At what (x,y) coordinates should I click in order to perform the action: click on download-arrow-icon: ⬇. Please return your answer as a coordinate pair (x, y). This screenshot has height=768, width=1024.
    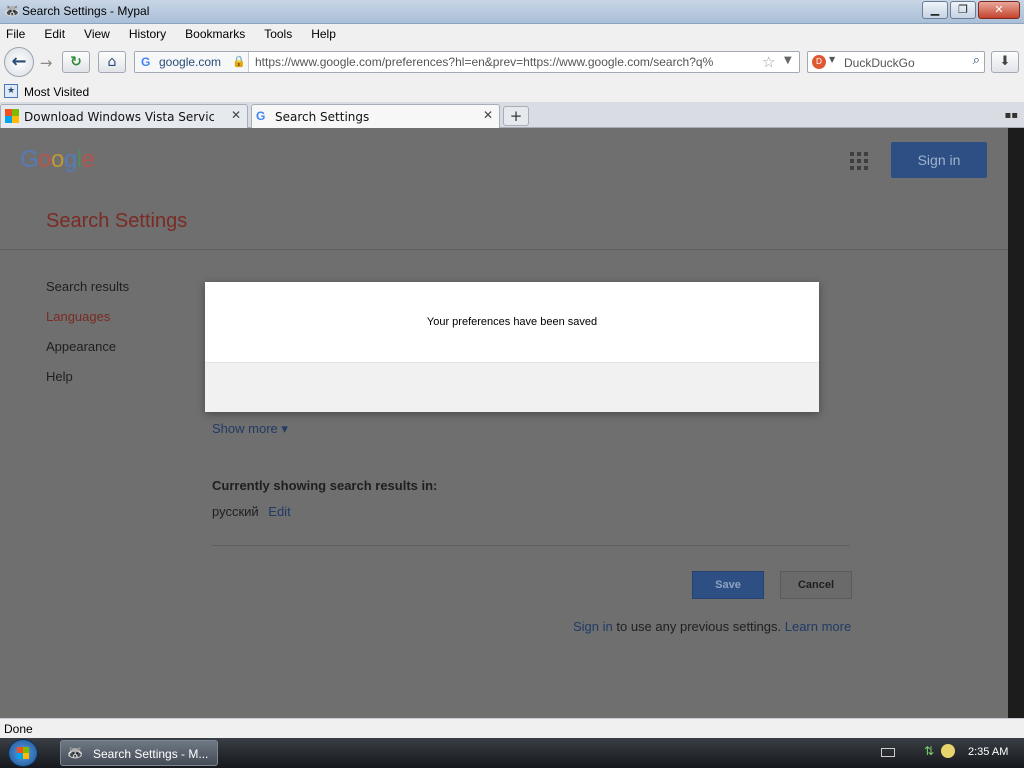
    Looking at the image, I should click on (1005, 61).